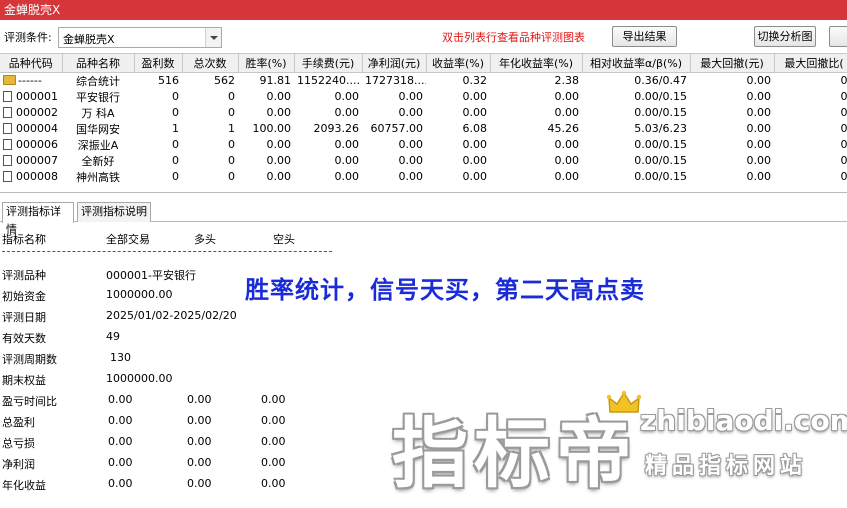 This screenshot has width=847, height=508. I want to click on window-titlebar: 金蝉脱壳X, so click(423, 10).